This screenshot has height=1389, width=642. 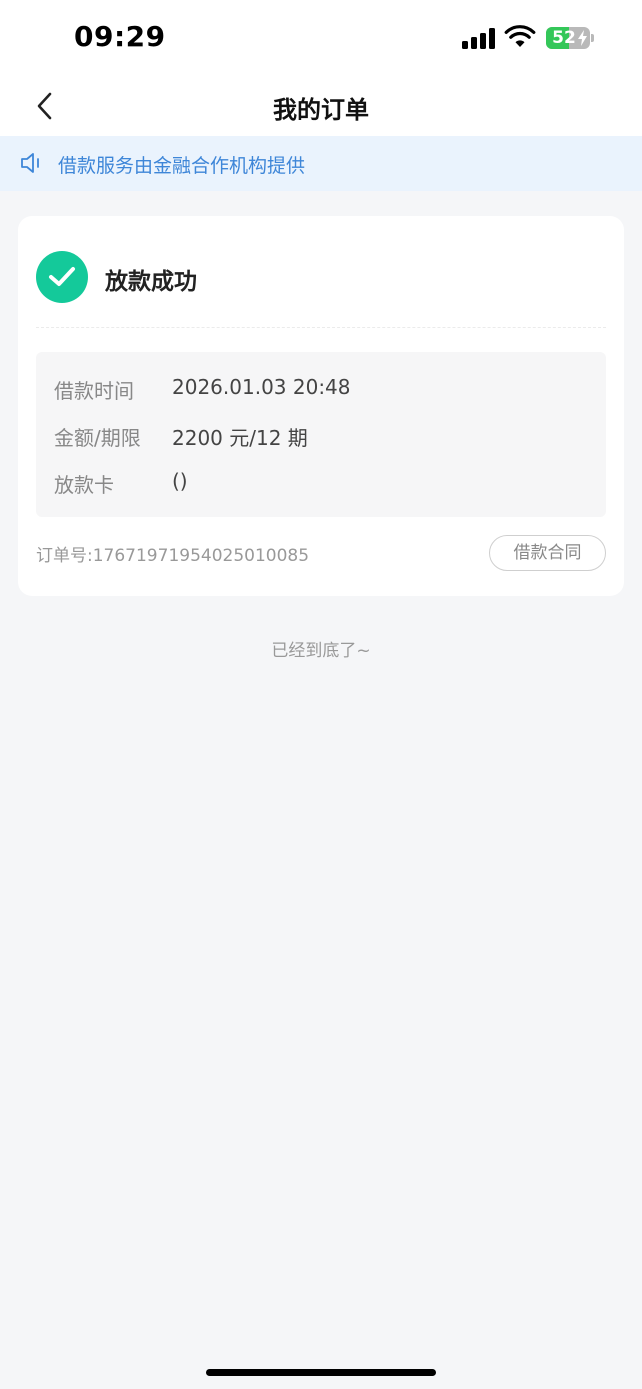 I want to click on detail-value: 2200 元/12 期, so click(x=240, y=438).